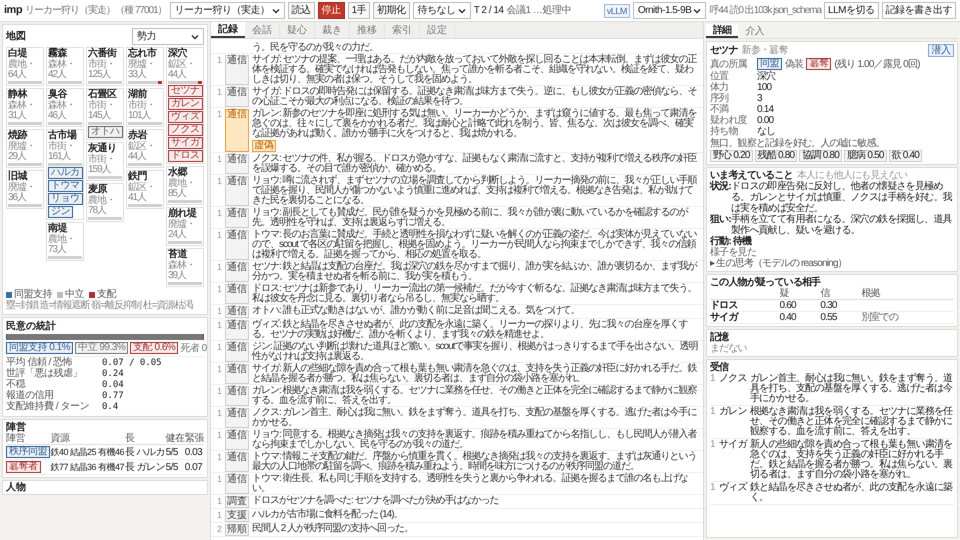 Image resolution: width=960 pixels, height=540 pixels. I want to click on disclosure-icon: ▸, so click(712, 263).